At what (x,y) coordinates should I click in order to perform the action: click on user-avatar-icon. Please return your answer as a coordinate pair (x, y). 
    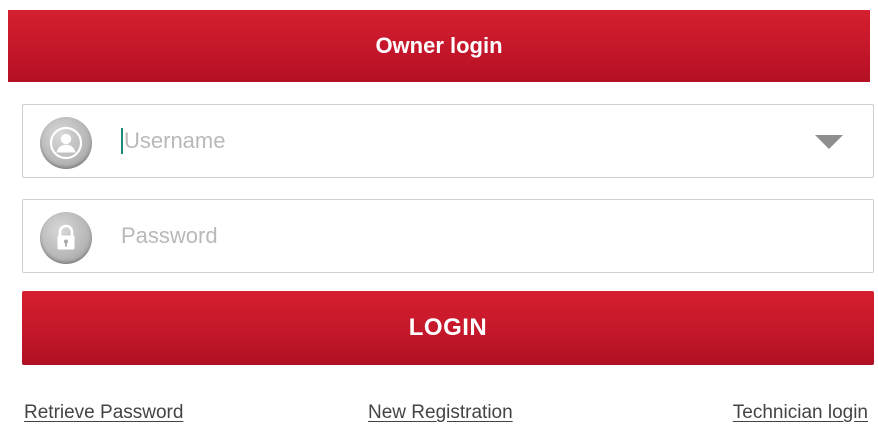
    Looking at the image, I should click on (66, 143).